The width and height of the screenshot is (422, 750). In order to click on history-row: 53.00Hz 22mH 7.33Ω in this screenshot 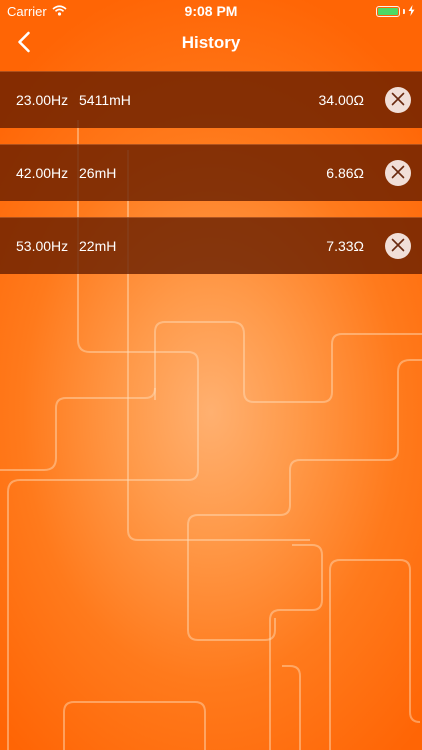, I will do `click(211, 245)`.